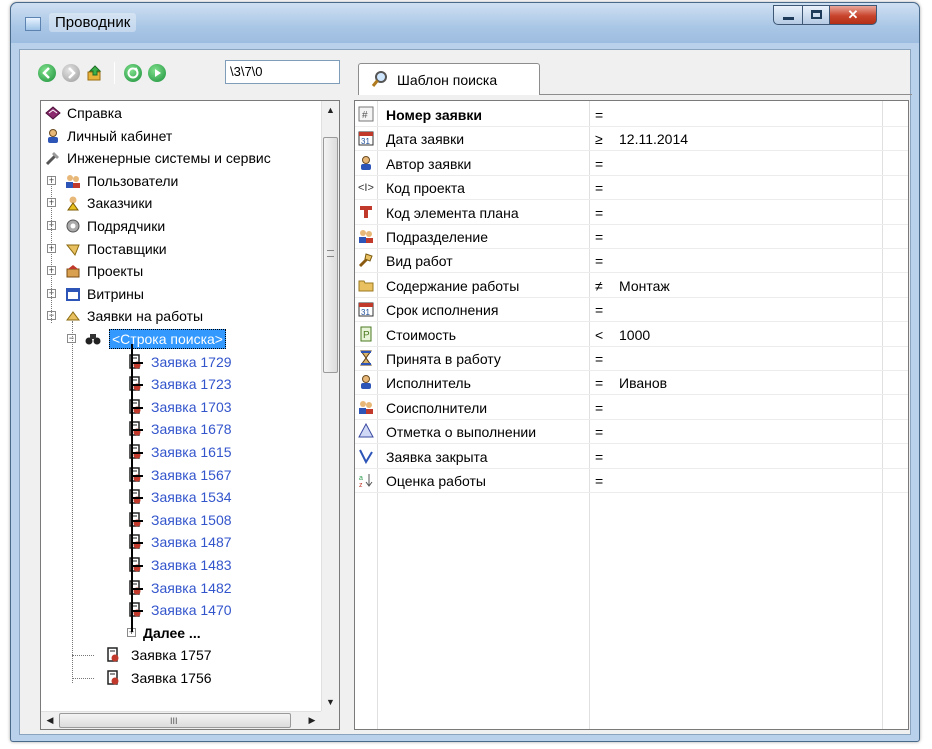 The height and width of the screenshot is (749, 932). Describe the element at coordinates (53, 136) in the screenshot. I see `user-icon` at that location.